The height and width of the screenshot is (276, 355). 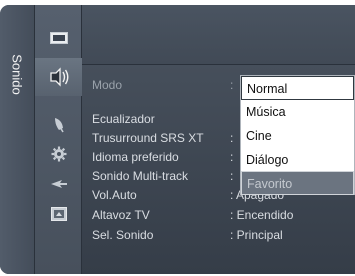 I want to click on dropdown-option-dialog: Diálogo, so click(x=297, y=160).